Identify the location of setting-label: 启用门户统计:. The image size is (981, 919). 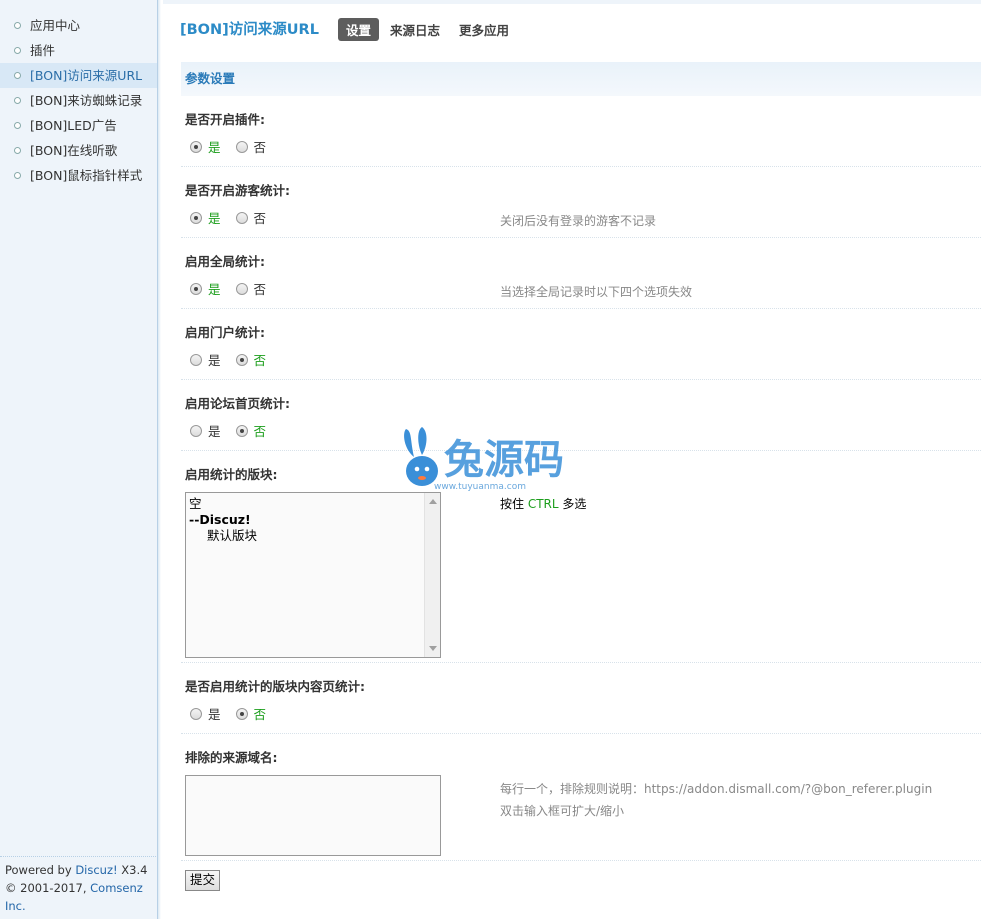
(225, 332).